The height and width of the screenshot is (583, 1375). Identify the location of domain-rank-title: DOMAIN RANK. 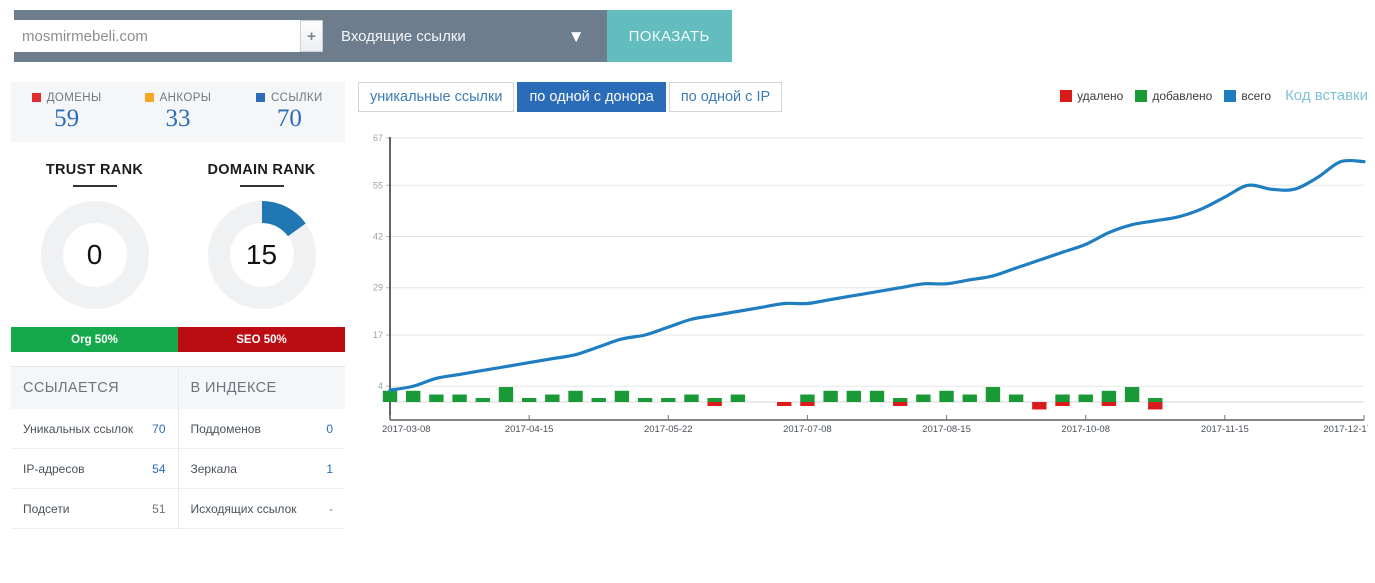
(261, 170).